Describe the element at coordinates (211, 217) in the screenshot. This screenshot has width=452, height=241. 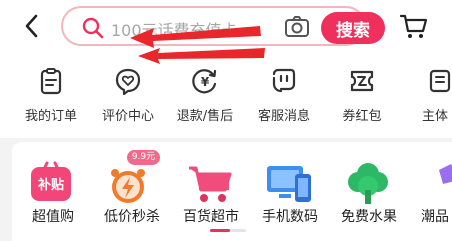
I see `category-label: 百货超市` at that location.